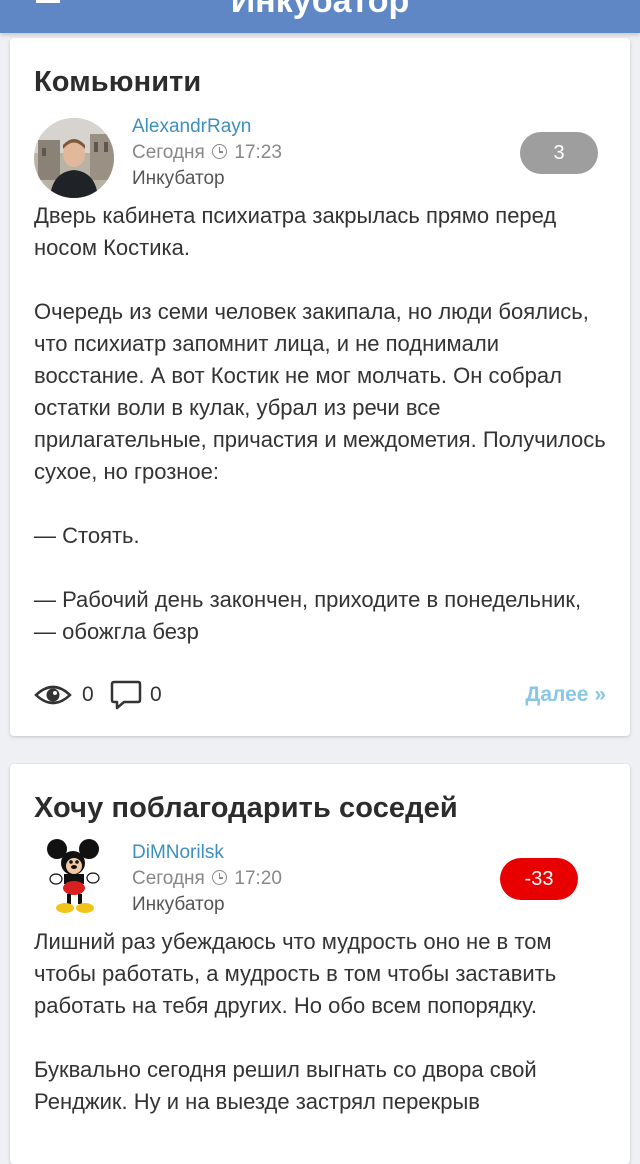  Describe the element at coordinates (258, 878) in the screenshot. I see `post-time-value: 17:20` at that location.